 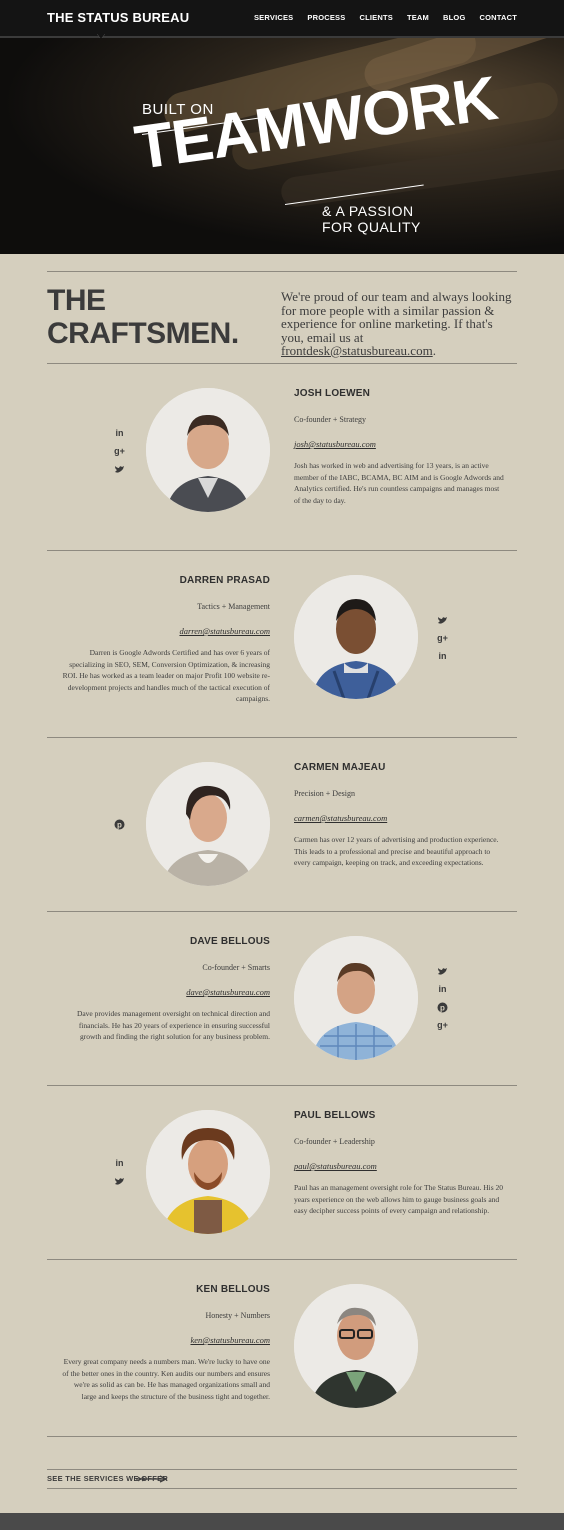 What do you see at coordinates (118, 17) in the screenshot?
I see `brand-logo: THE STATUS BUREAU` at bounding box center [118, 17].